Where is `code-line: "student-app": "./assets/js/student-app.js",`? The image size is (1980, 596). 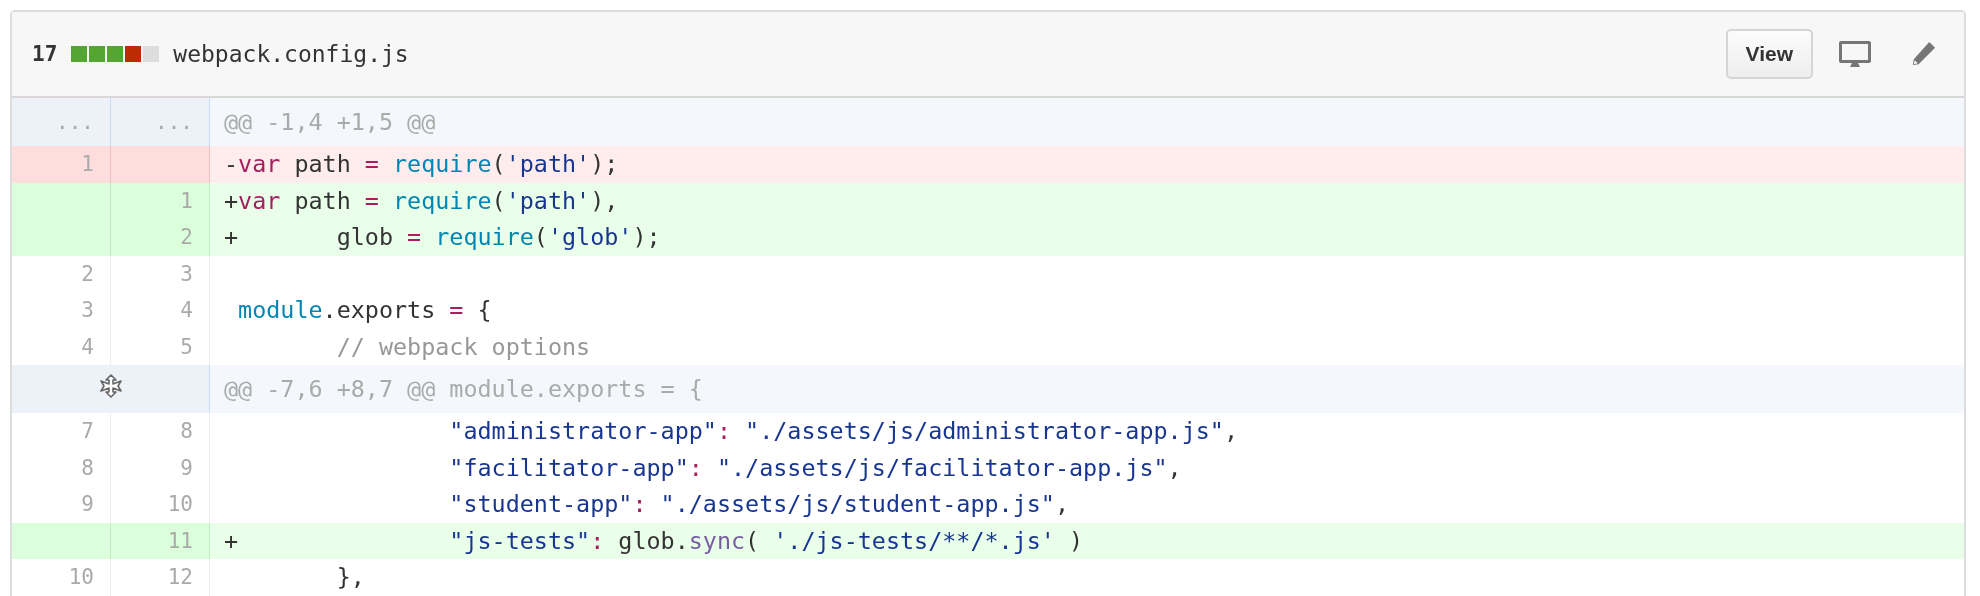
code-line: "student-app": "./assets/js/student-app.js", is located at coordinates (758, 504).